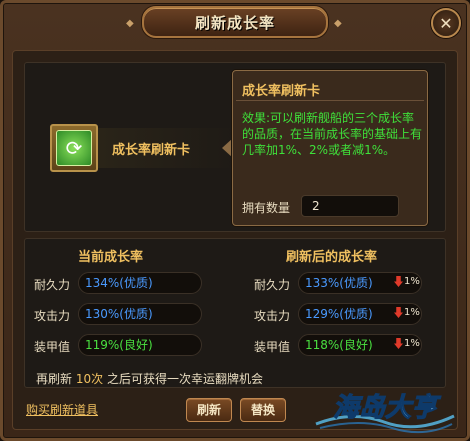 The image size is (470, 441). I want to click on close-icon: ✕, so click(446, 23).